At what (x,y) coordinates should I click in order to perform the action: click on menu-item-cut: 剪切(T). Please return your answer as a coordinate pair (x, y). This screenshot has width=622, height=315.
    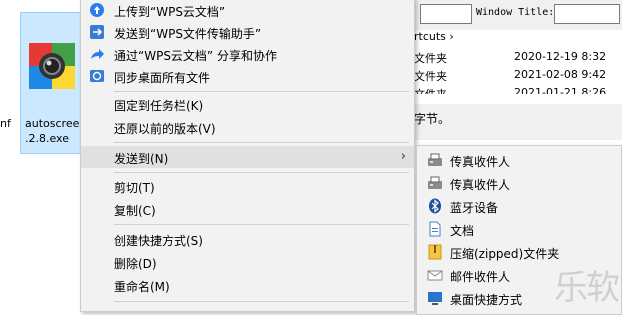
    Looking at the image, I should click on (247, 186).